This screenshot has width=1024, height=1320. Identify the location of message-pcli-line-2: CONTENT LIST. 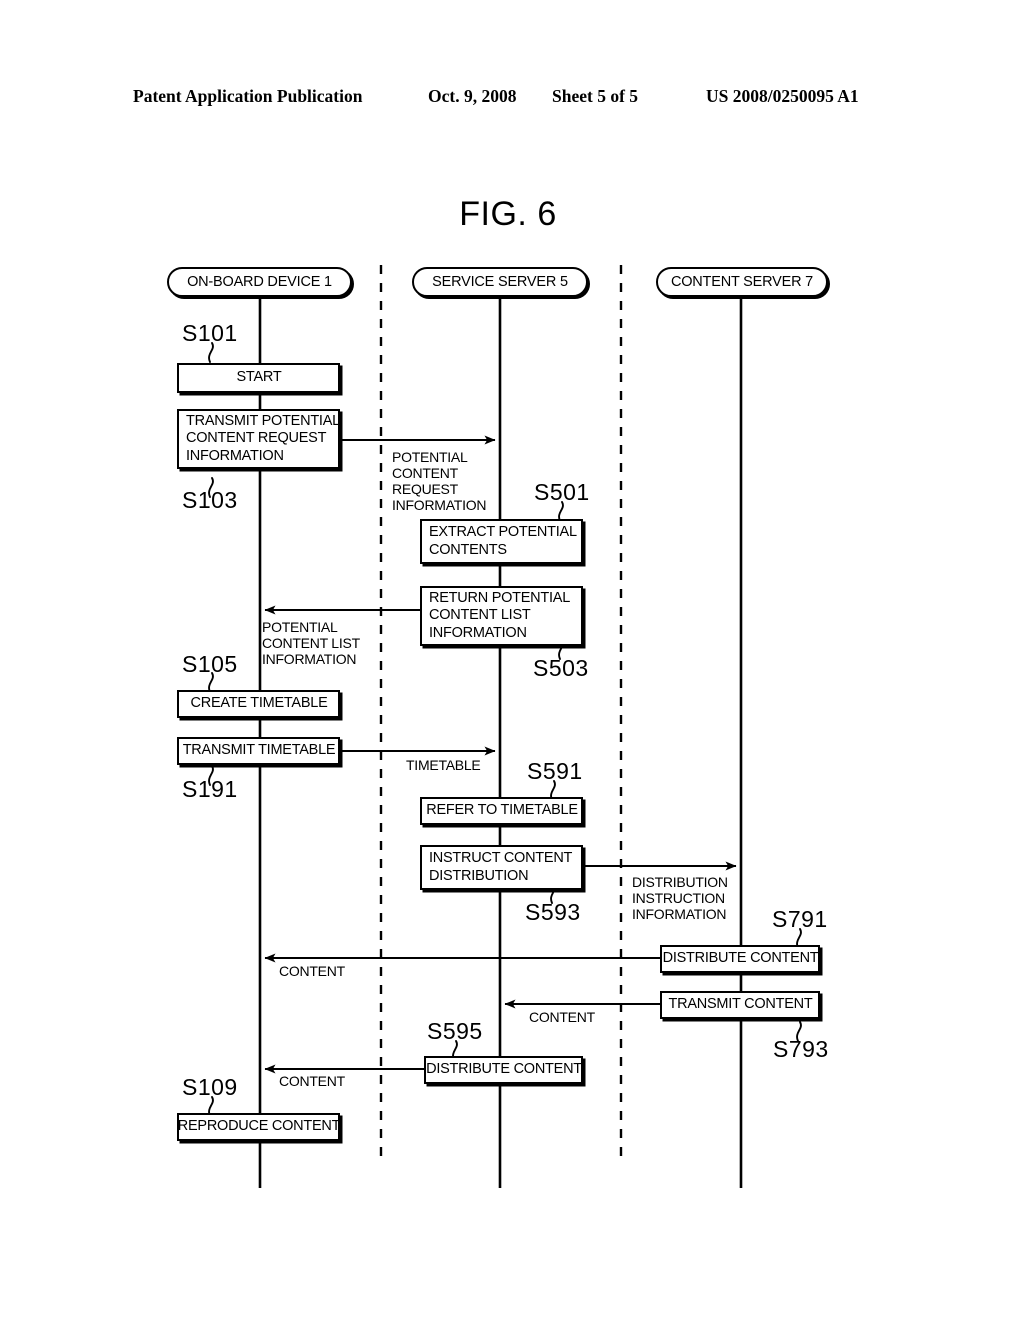
(311, 643).